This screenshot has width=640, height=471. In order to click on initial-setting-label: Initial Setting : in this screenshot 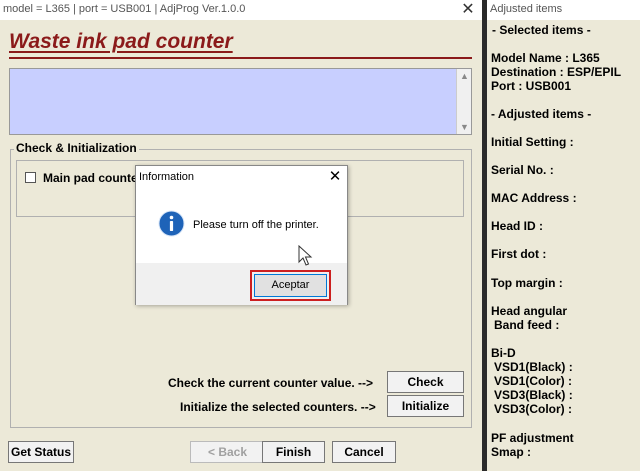, I will do `click(532, 142)`.